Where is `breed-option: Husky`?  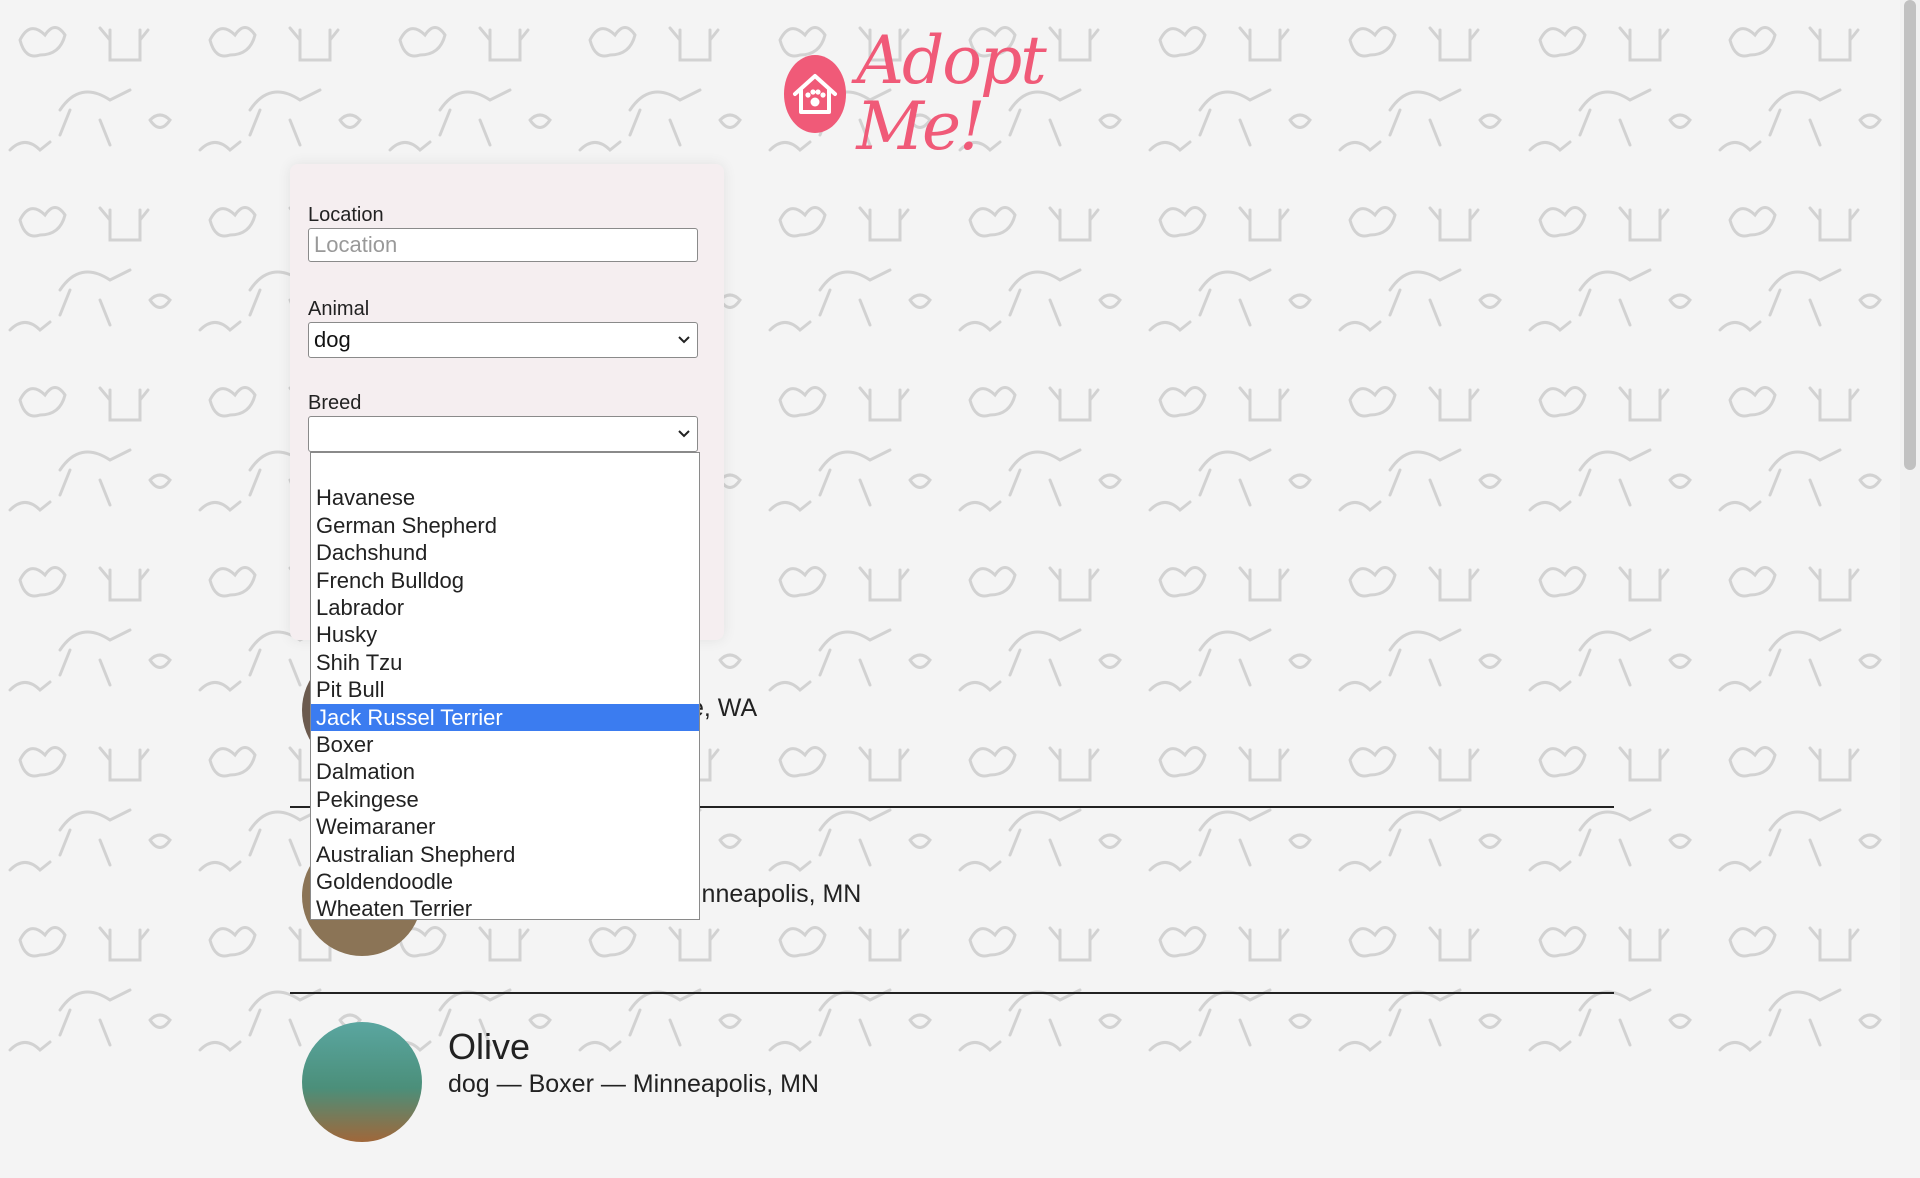
breed-option: Husky is located at coordinates (505, 634).